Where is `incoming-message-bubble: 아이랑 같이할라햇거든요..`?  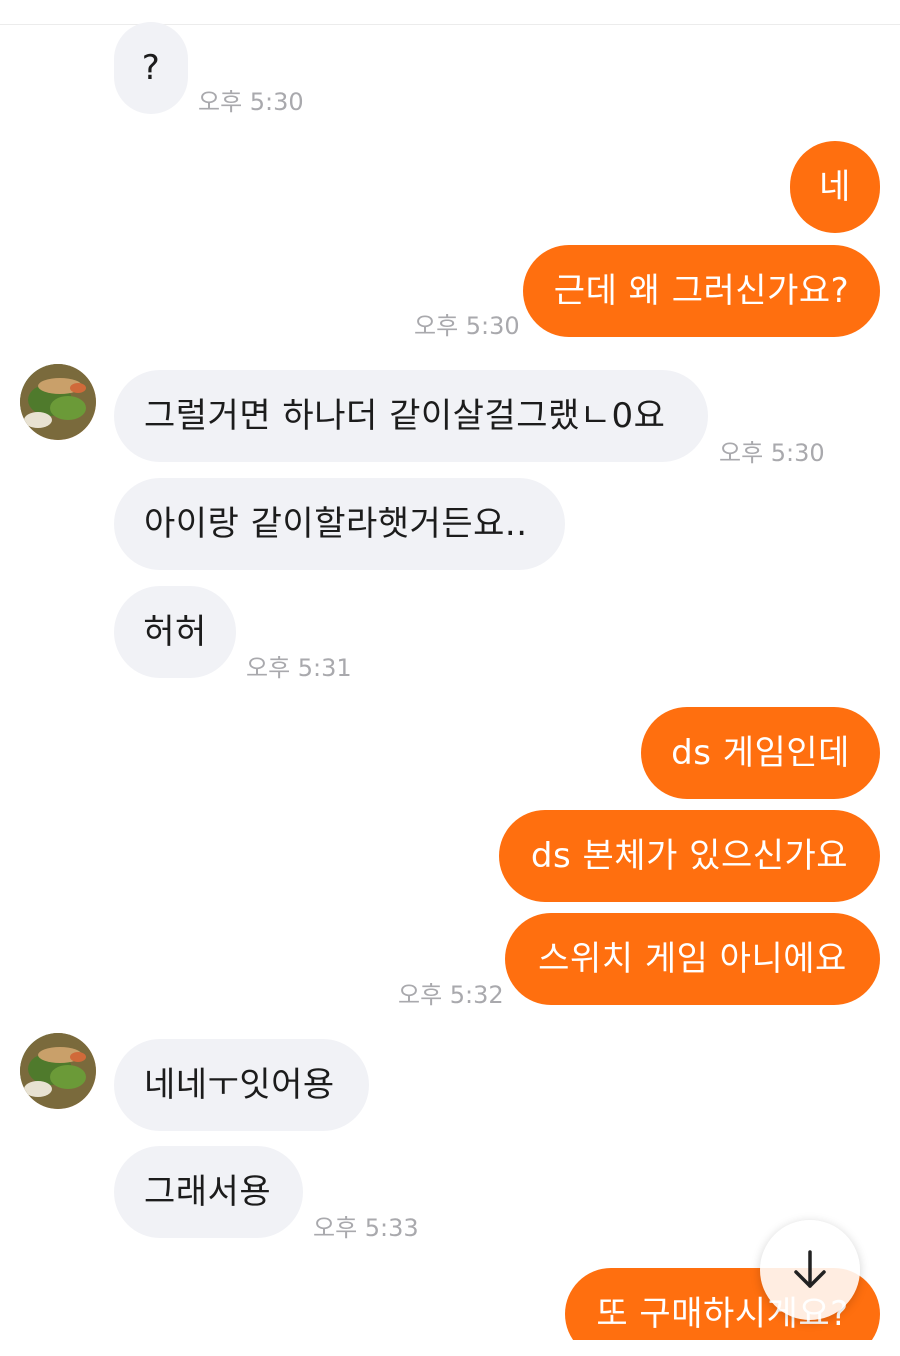 incoming-message-bubble: 아이랑 같이할라햇거든요.. is located at coordinates (339, 524).